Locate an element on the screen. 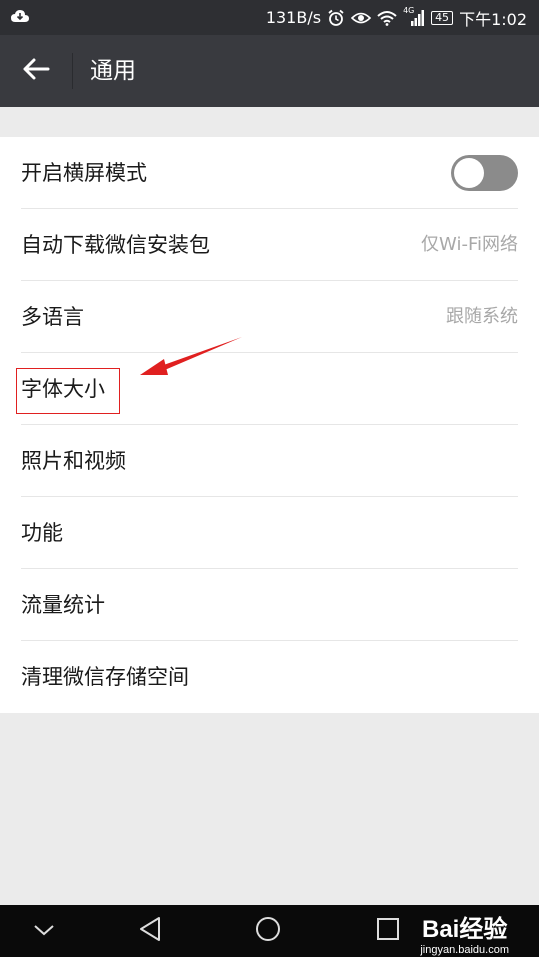 Image resolution: width=539 pixels, height=957 pixels. setting-font-size: 字体大小 is located at coordinates (269, 389).